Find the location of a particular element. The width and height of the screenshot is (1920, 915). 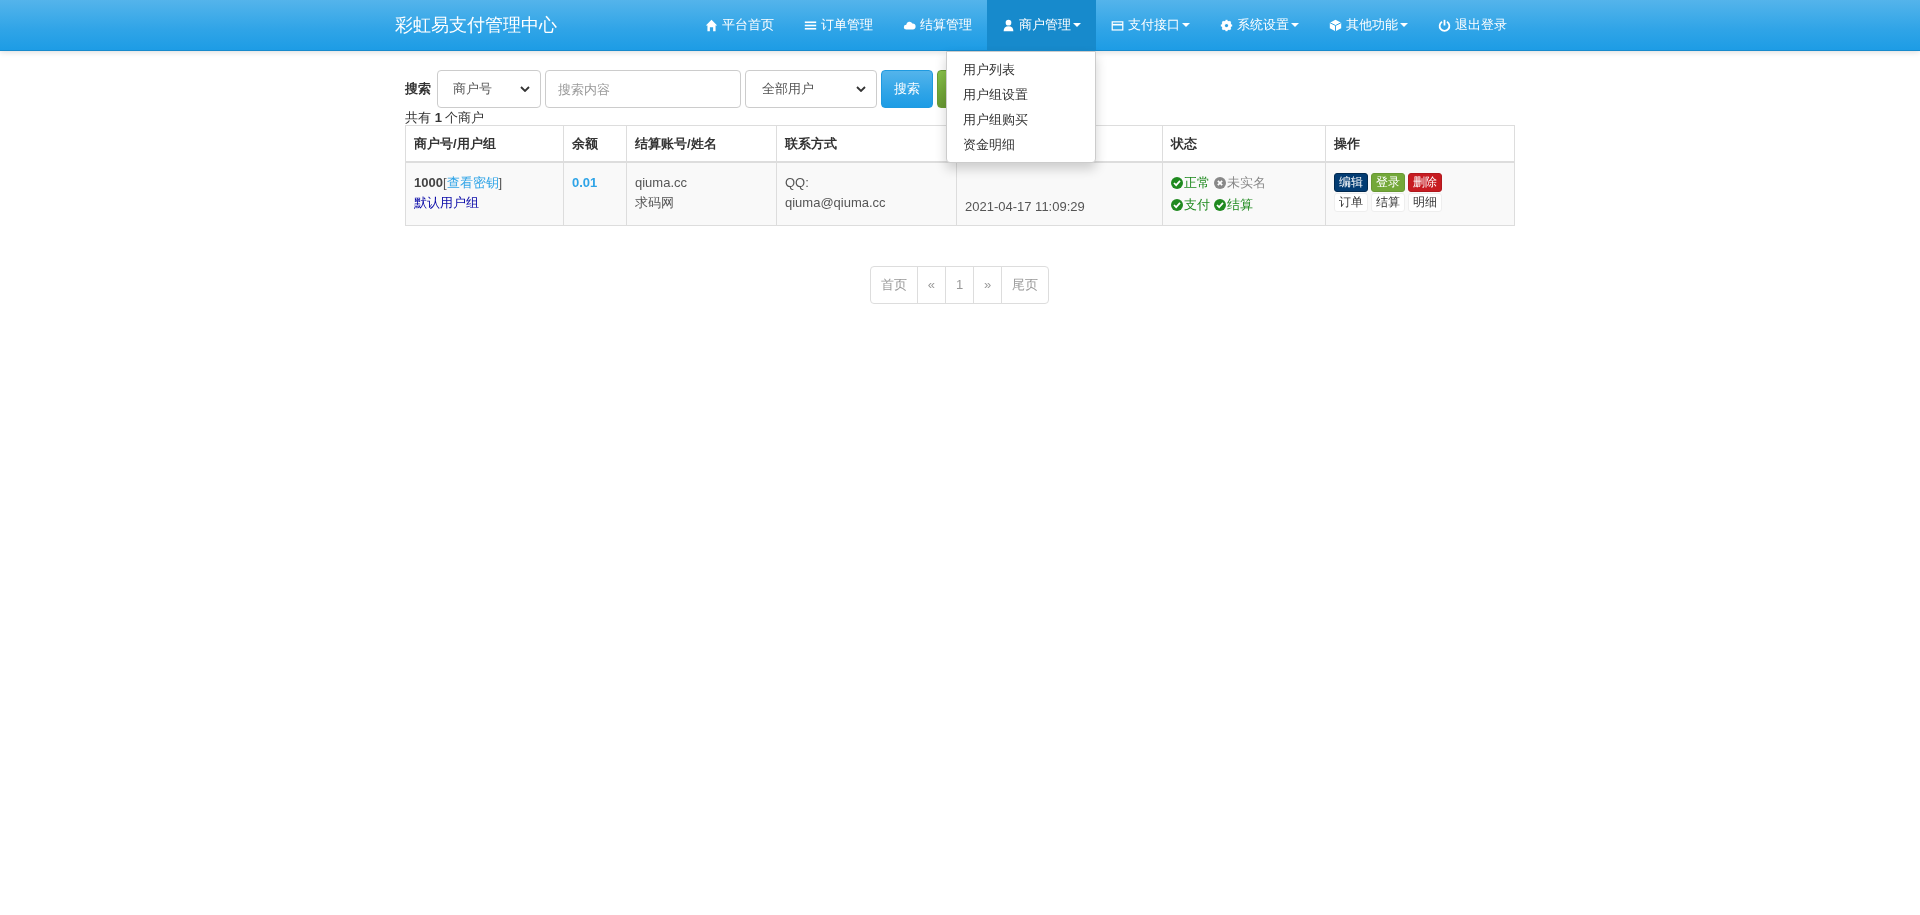

view-key-link: 查看密钥 is located at coordinates (472, 182).